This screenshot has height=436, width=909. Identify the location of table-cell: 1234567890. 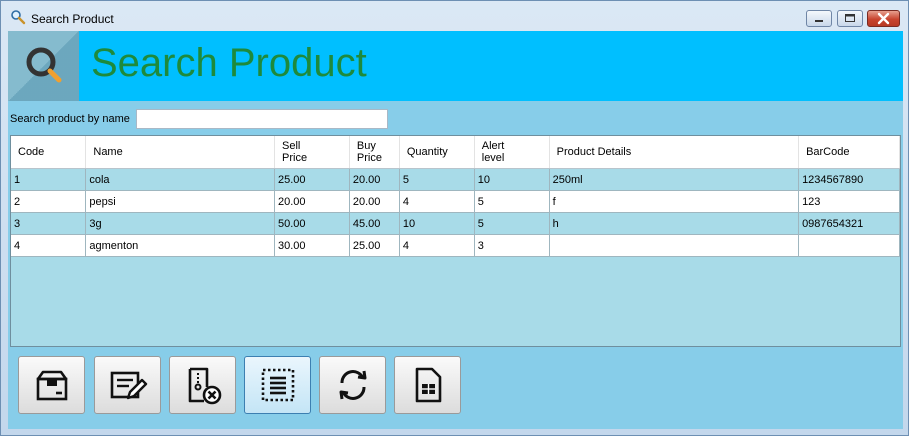
(849, 179).